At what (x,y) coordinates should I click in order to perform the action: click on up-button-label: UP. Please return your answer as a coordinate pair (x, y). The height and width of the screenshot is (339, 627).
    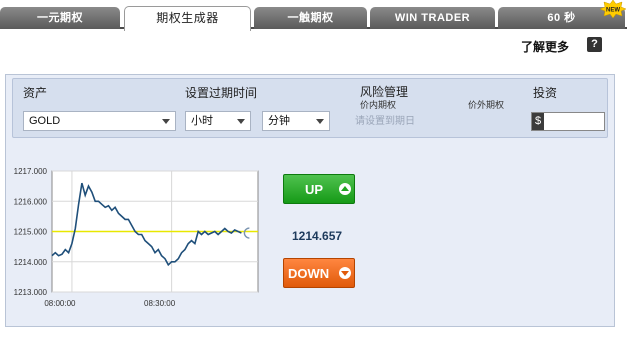
    Looking at the image, I should click on (314, 189).